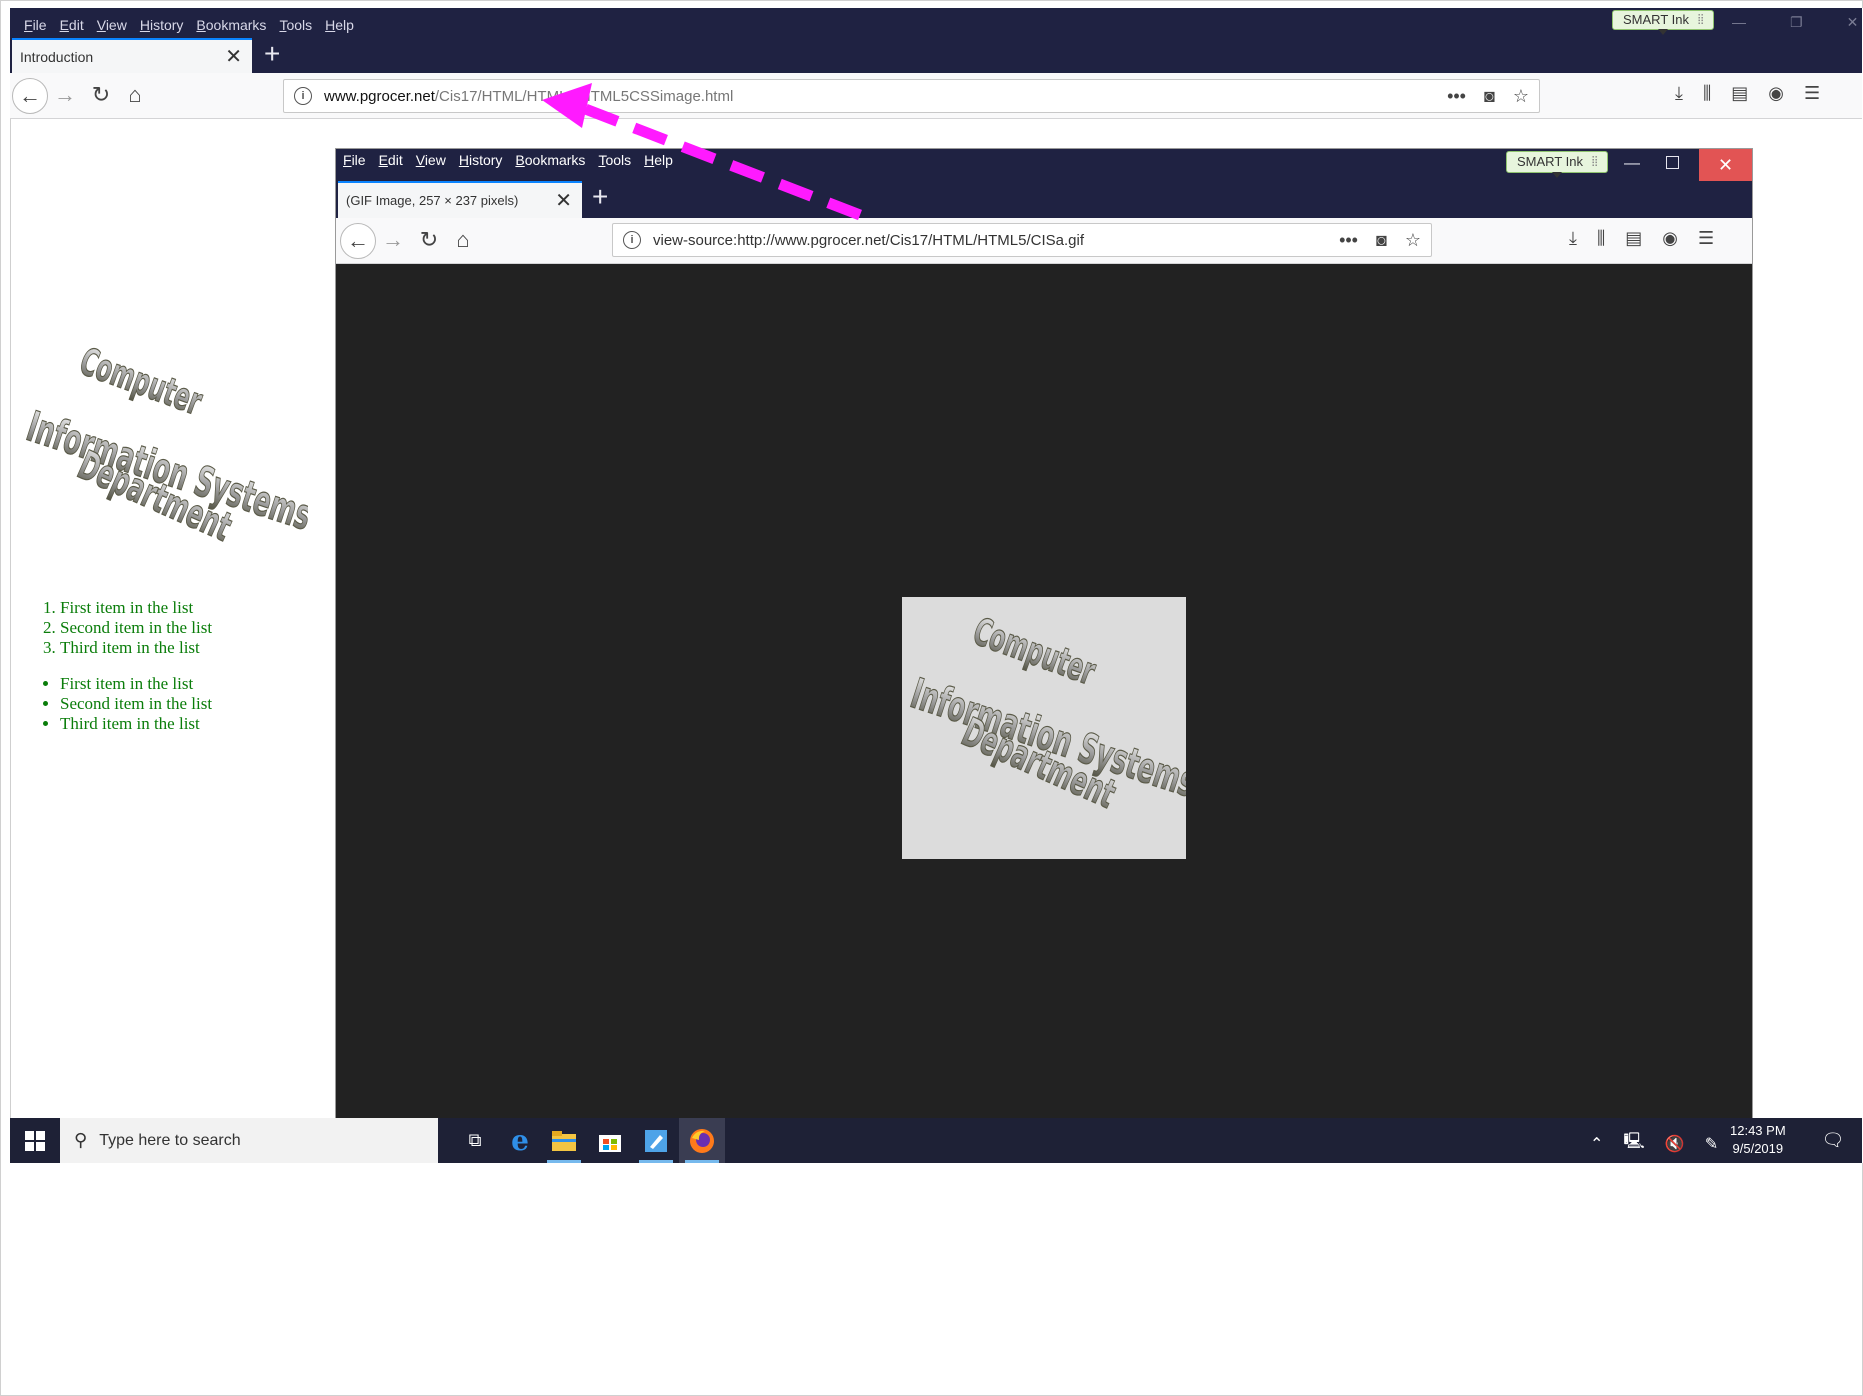  What do you see at coordinates (1758, 1148) in the screenshot?
I see `clock-date: 9/5/2019` at bounding box center [1758, 1148].